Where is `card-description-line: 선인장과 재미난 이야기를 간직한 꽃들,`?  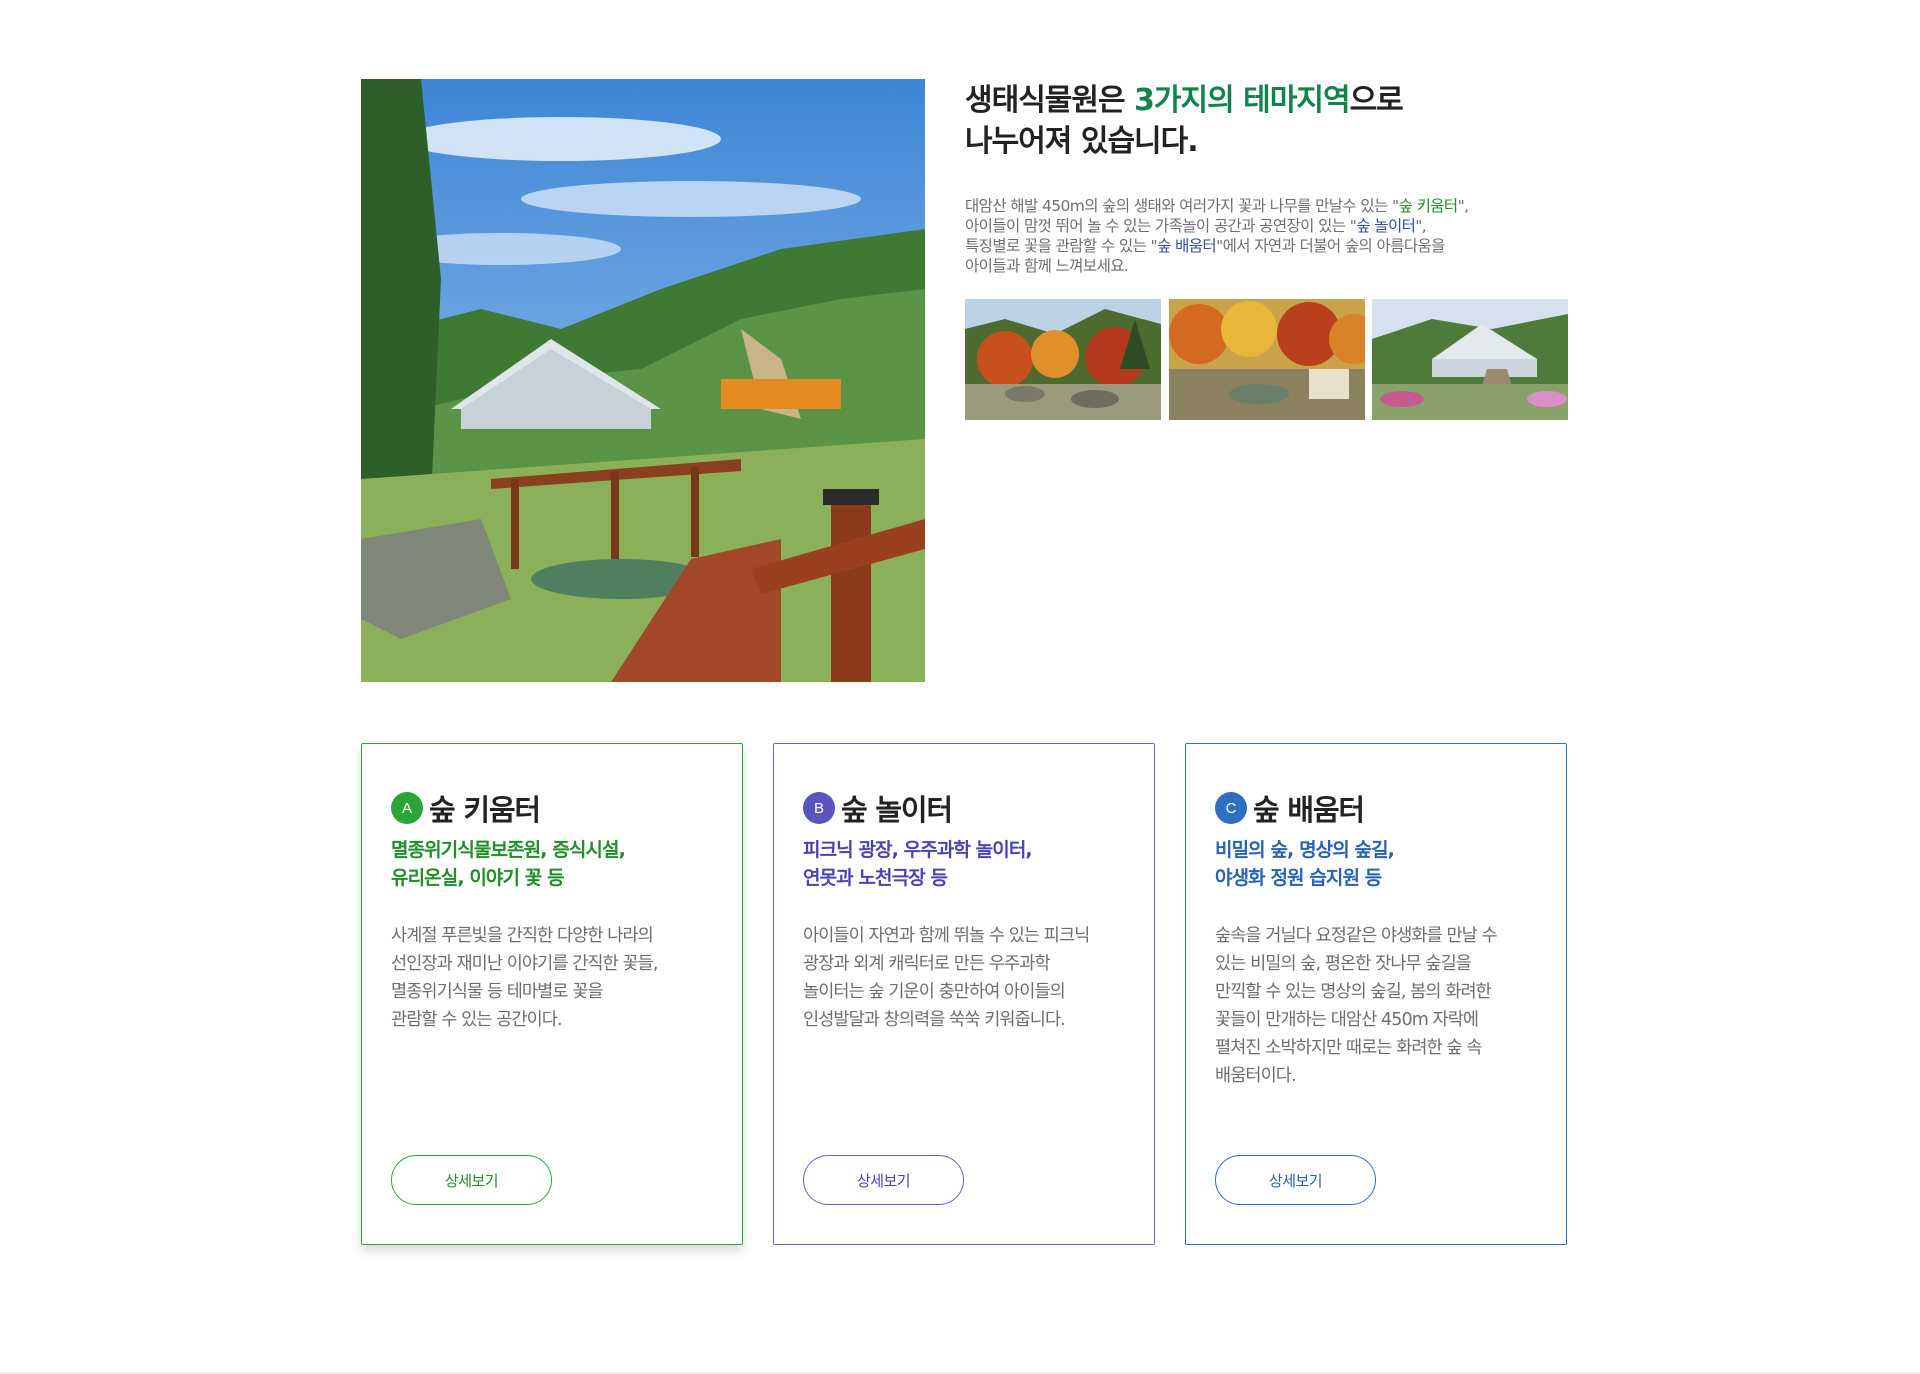
card-description-line: 선인장과 재미난 이야기를 간직한 꽃들, is located at coordinates (524, 964).